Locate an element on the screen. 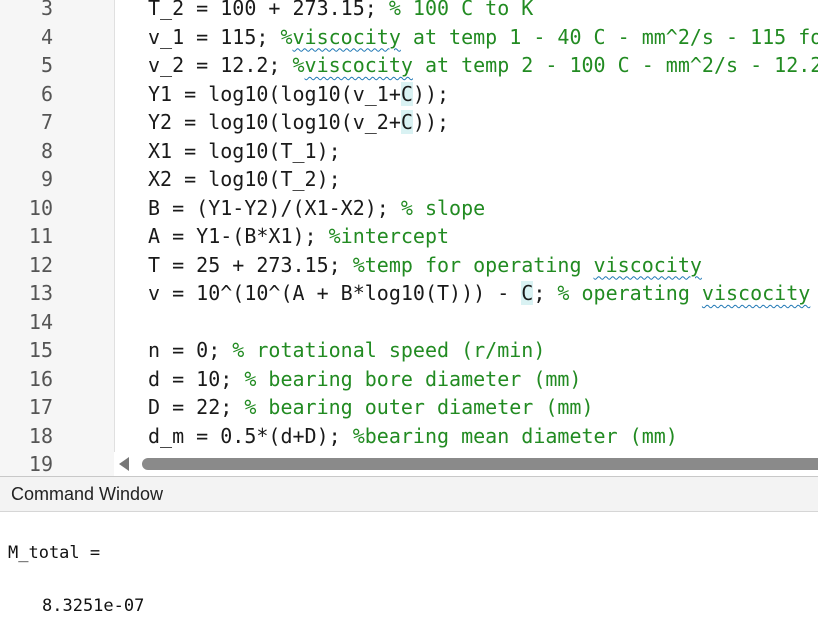 This screenshot has height=623, width=818. code-text: Y1 = log10(log10(v_1+C)); is located at coordinates (298, 94).